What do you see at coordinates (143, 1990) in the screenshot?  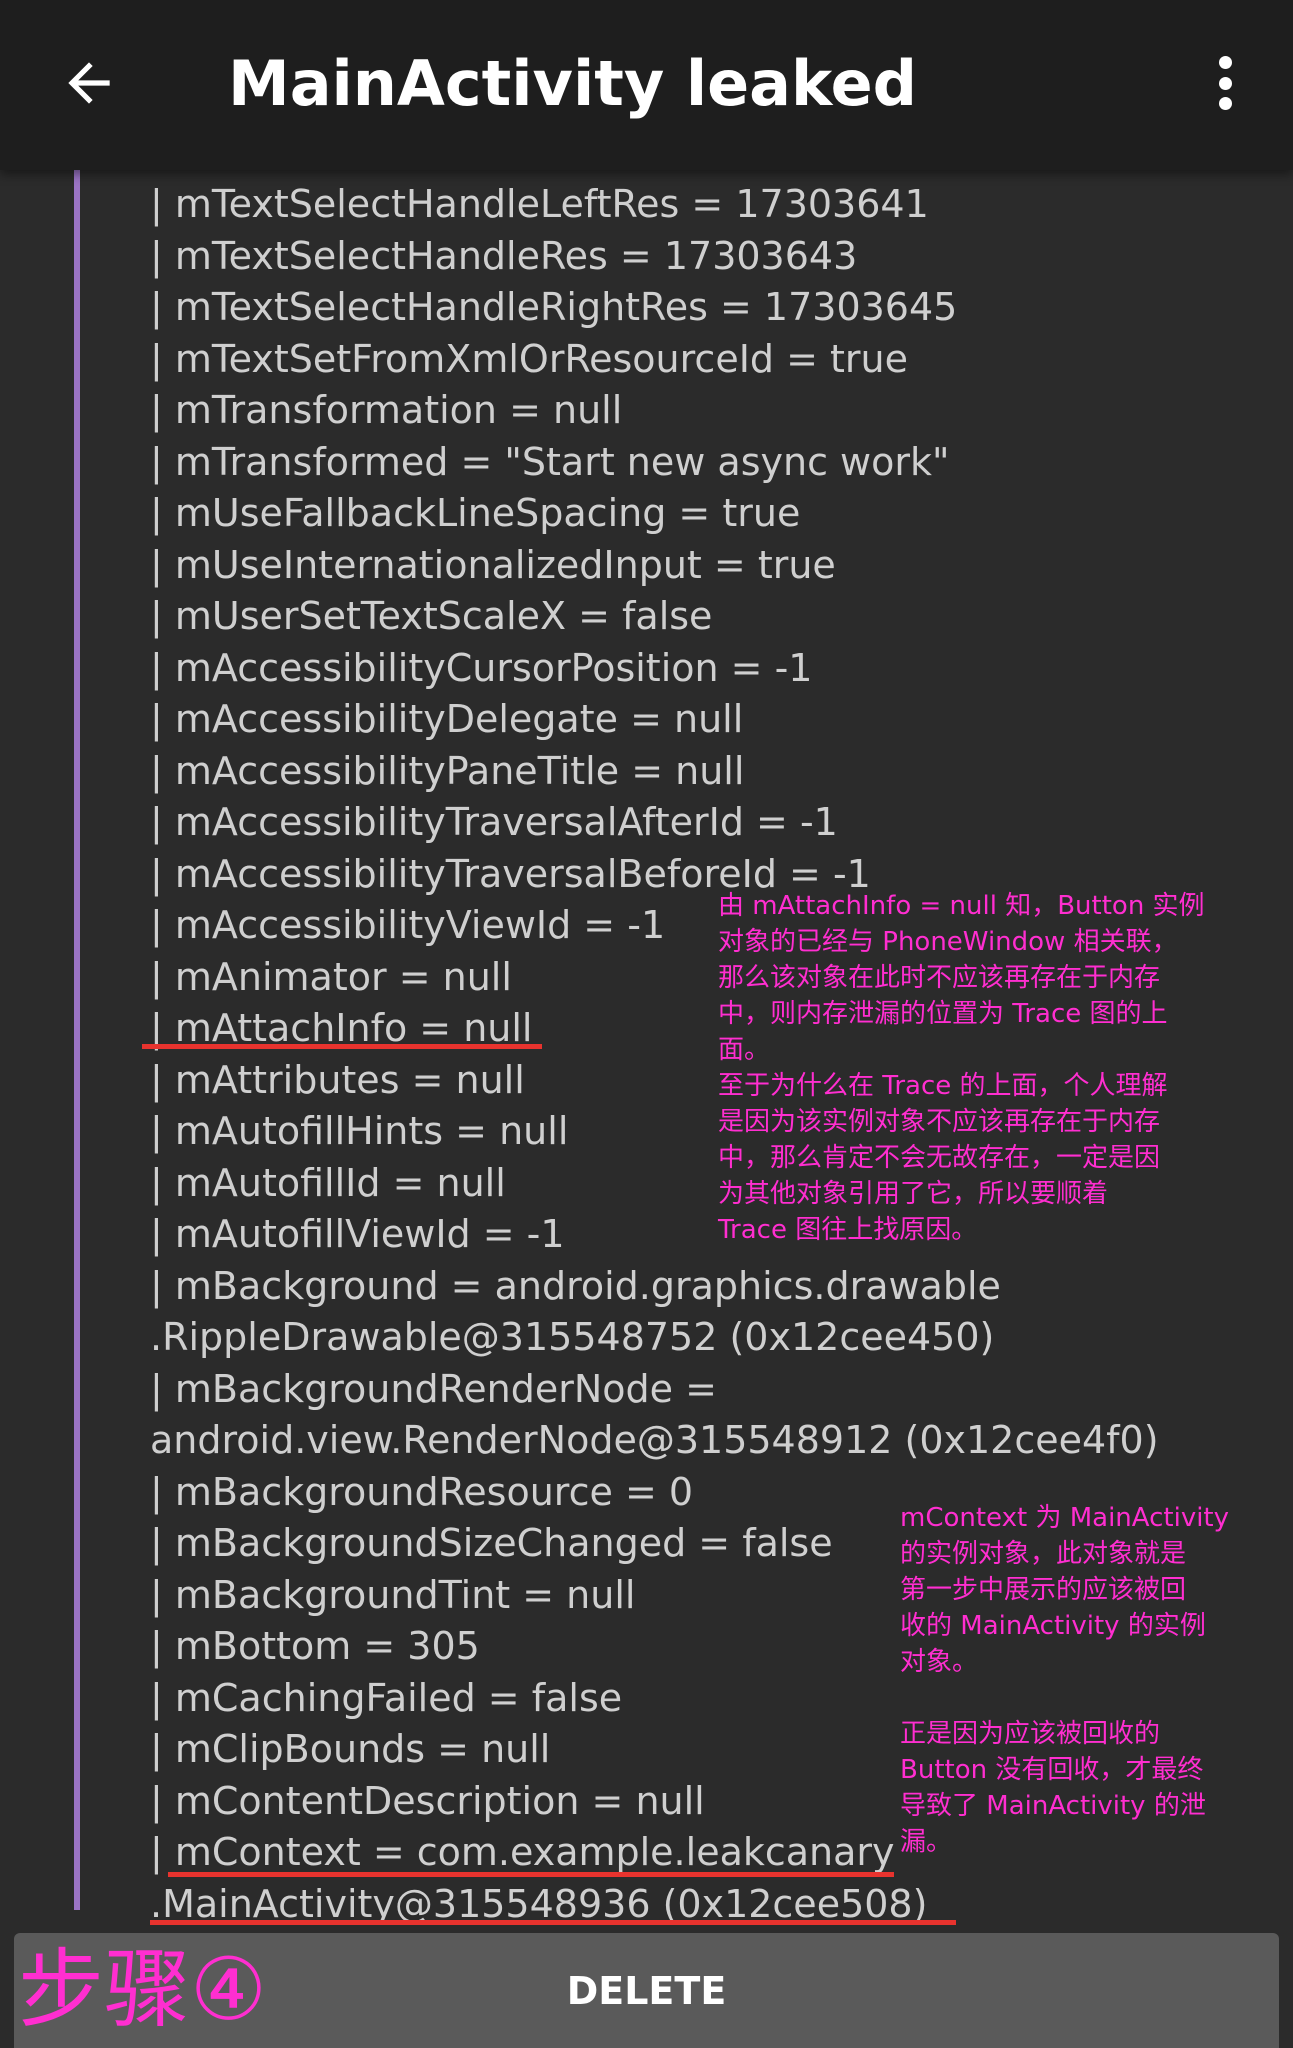 I see `step-label: 步骤④` at bounding box center [143, 1990].